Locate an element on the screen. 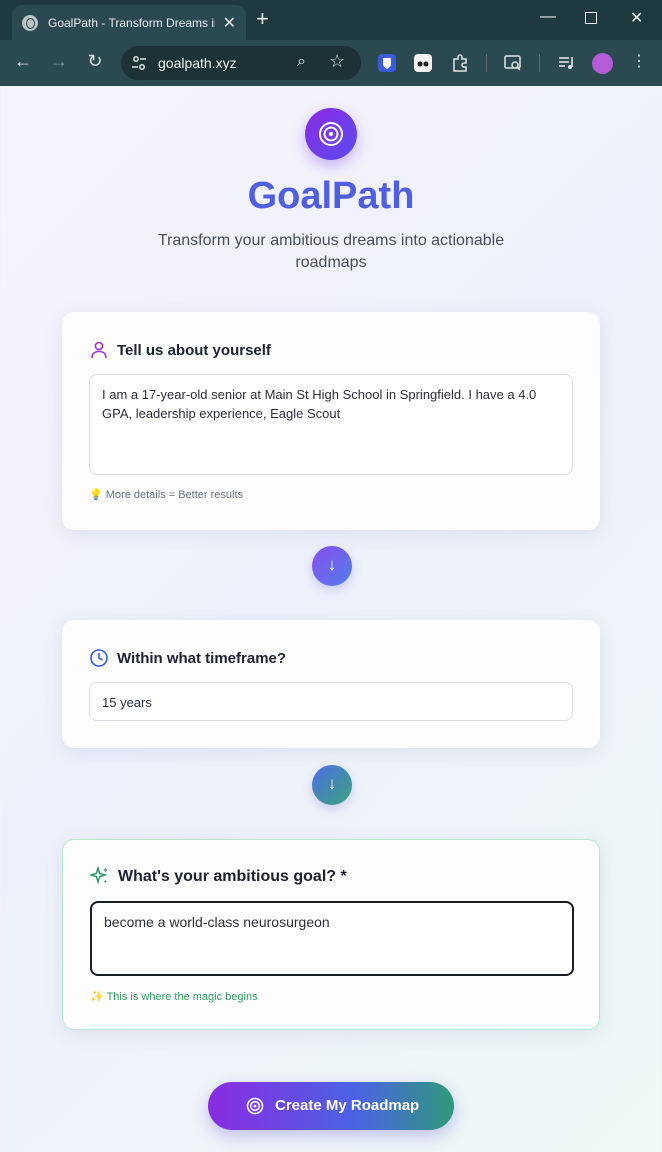 Image resolution: width=662 pixels, height=1152 pixels. timeframe-card: Within what timeframe? 15 years is located at coordinates (331, 684).